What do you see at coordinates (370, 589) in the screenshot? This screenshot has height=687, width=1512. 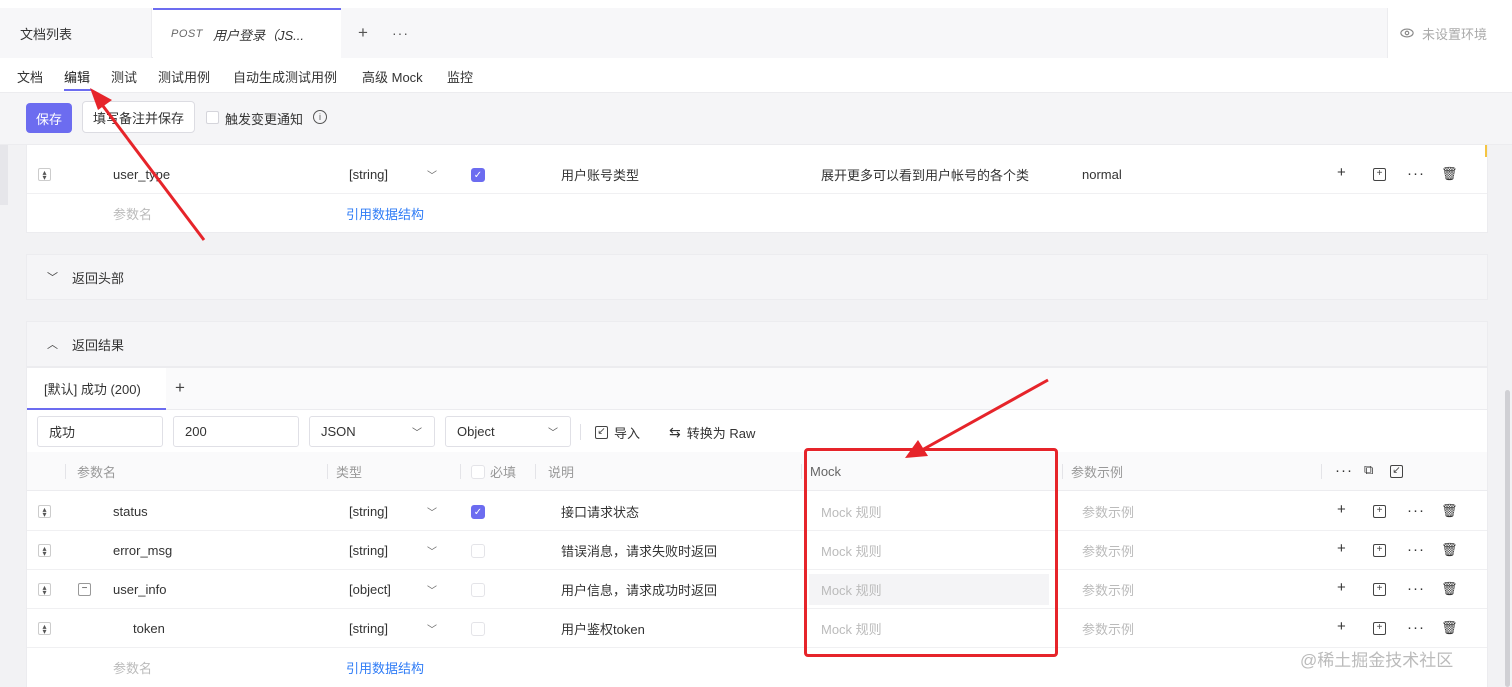 I see `param-type: [object]` at bounding box center [370, 589].